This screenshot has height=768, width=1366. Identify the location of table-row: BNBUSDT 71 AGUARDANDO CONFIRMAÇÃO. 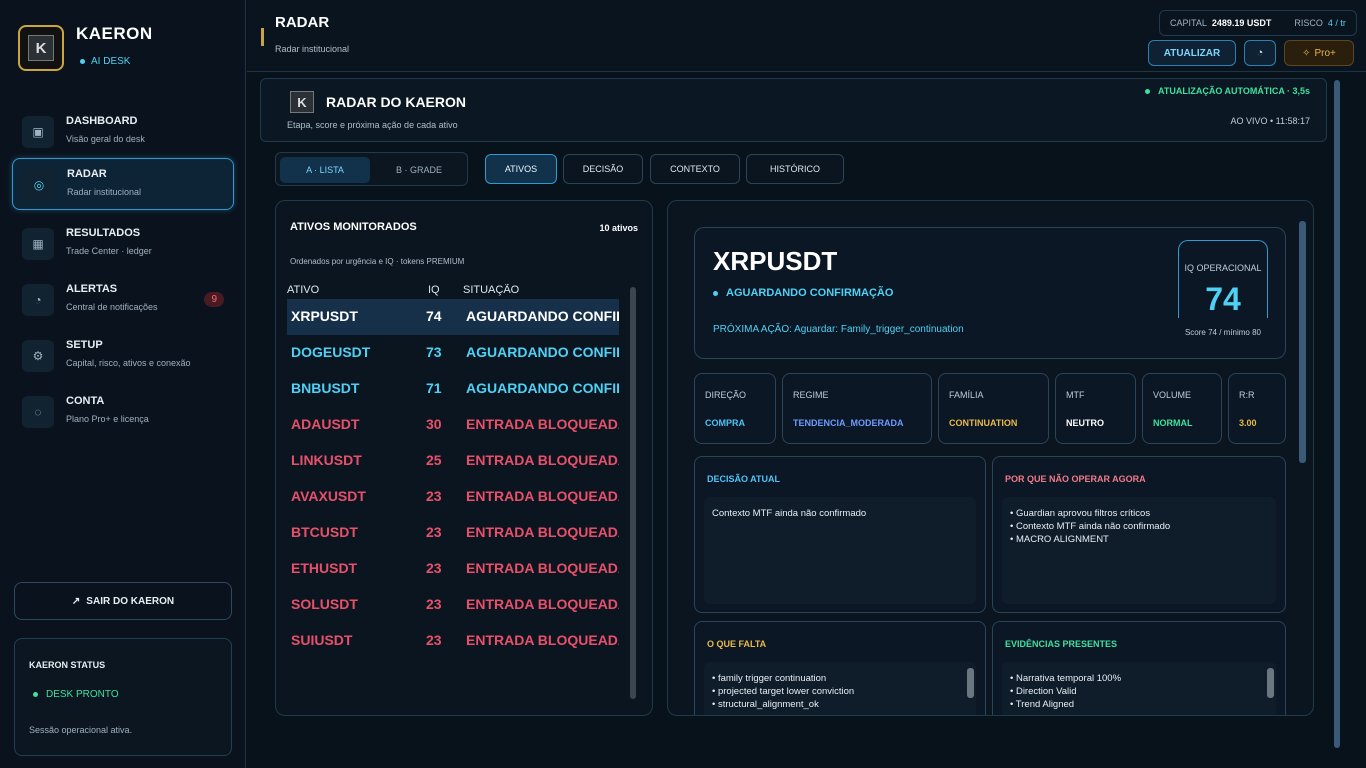
(453, 389).